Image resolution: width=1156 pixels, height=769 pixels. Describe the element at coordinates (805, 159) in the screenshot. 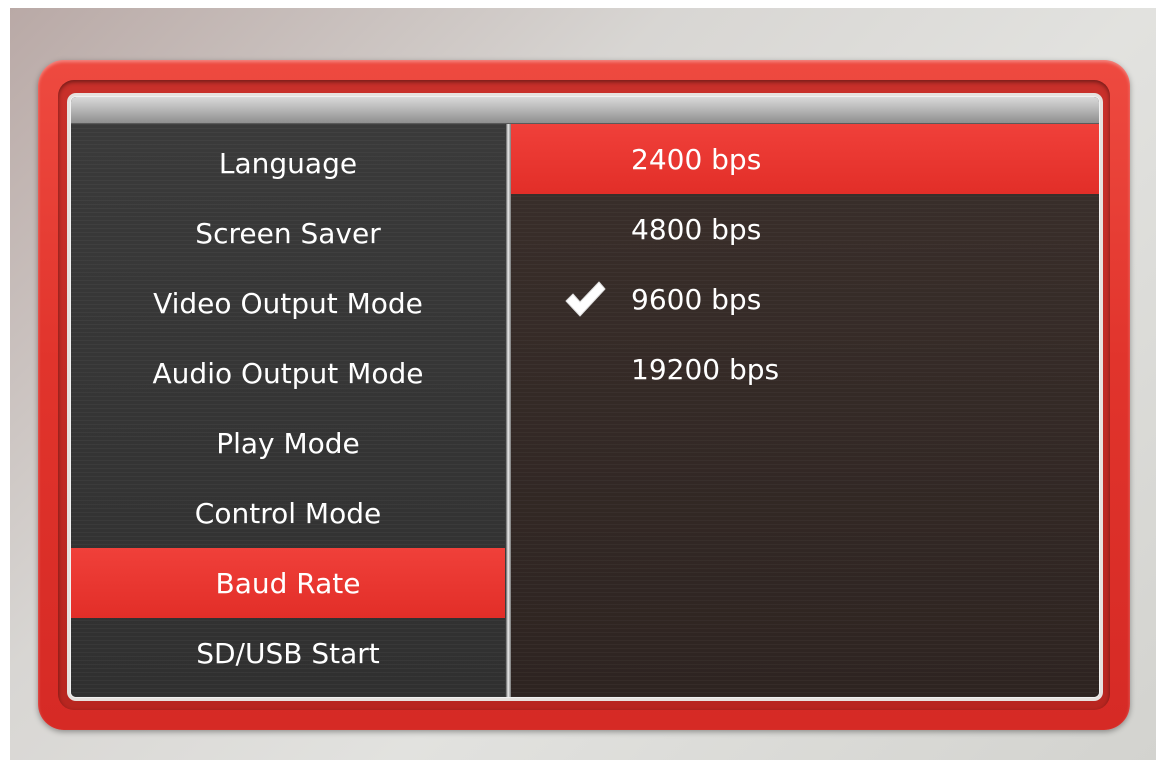

I see `option-2400-bps: 2400 bps` at that location.